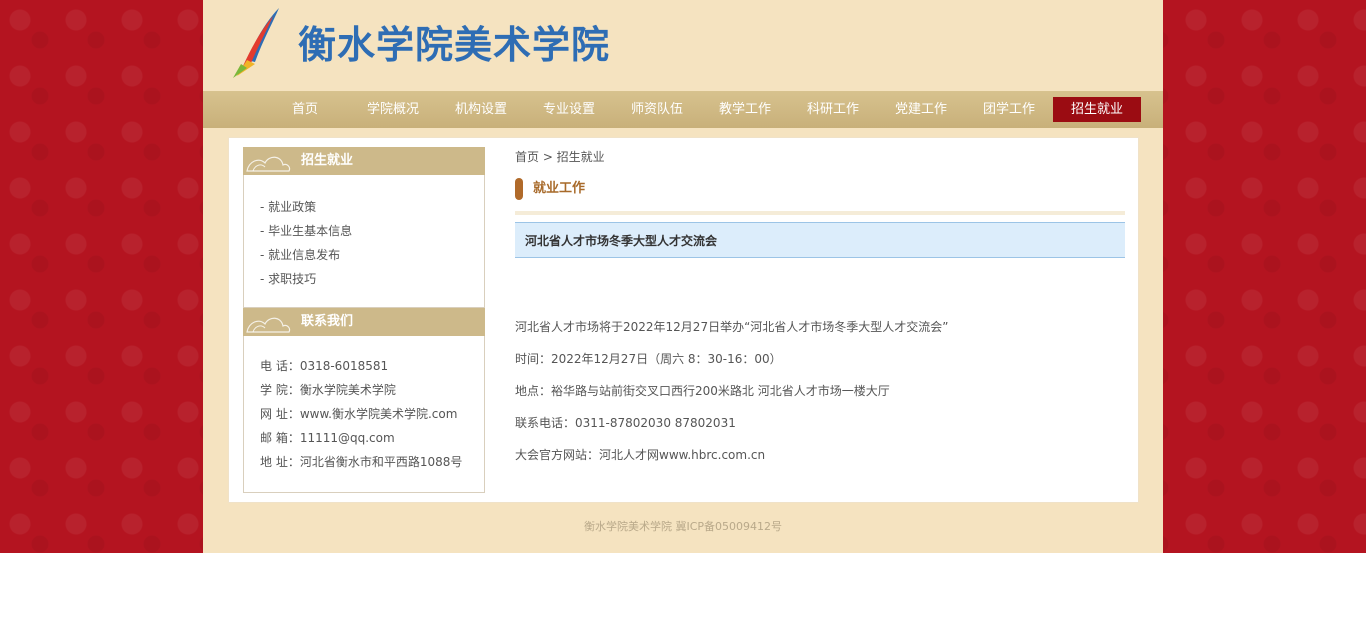  Describe the element at coordinates (359, 414) in the screenshot. I see `contact-website: 网 址：www.衡水学院美术学院.com` at that location.